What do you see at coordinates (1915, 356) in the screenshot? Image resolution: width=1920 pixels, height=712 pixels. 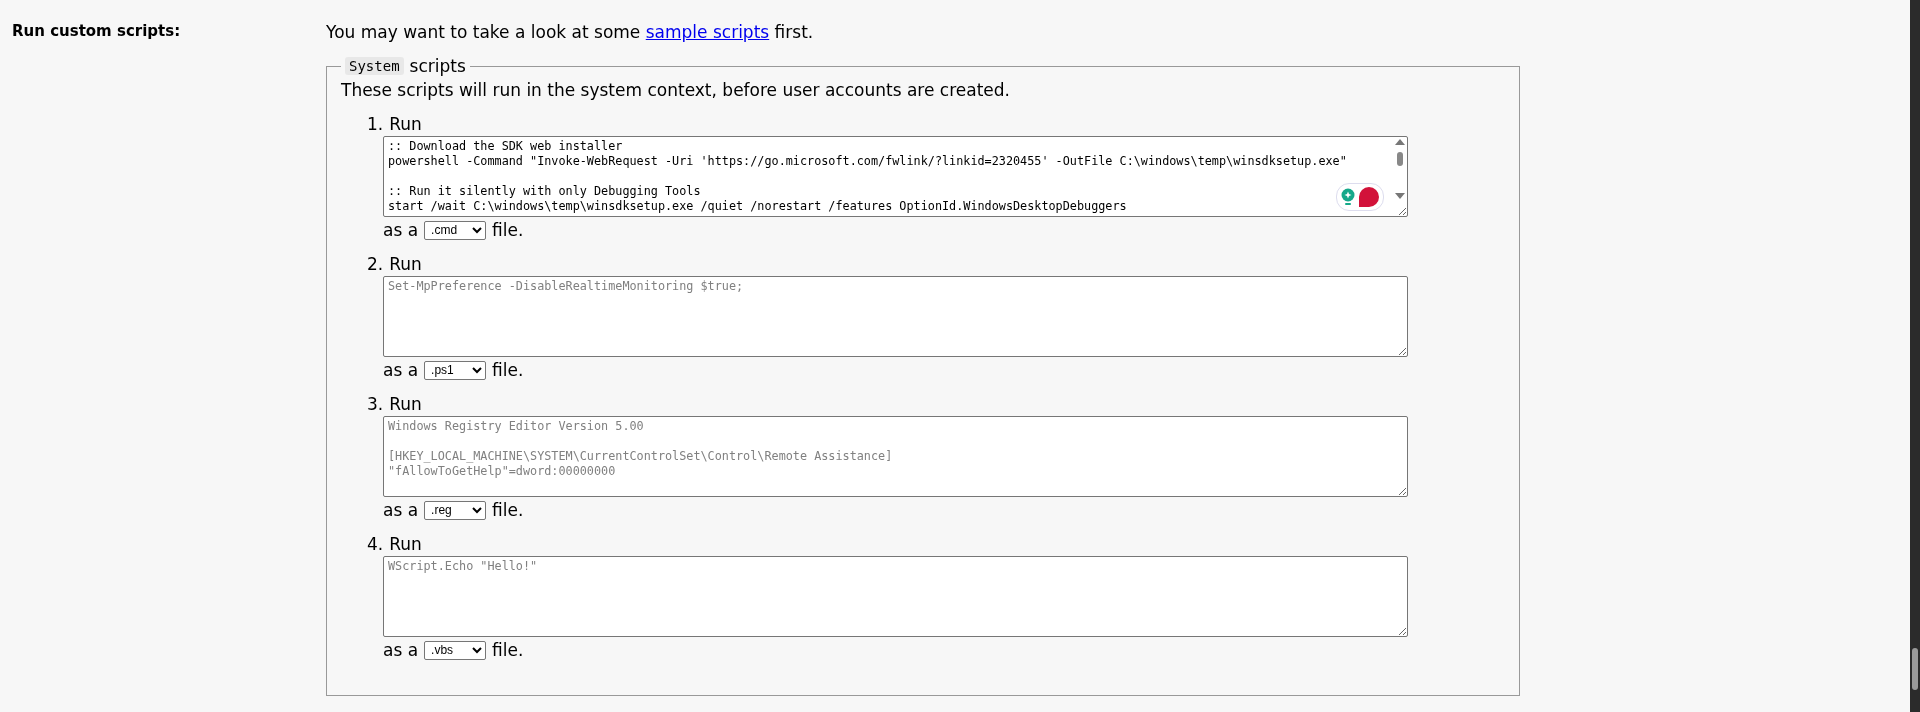 I see `page-scrollbar` at bounding box center [1915, 356].